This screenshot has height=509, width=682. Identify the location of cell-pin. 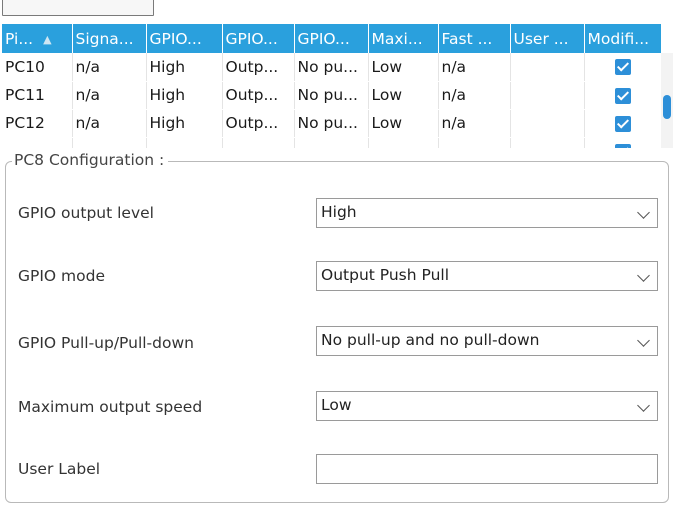
(37, 142).